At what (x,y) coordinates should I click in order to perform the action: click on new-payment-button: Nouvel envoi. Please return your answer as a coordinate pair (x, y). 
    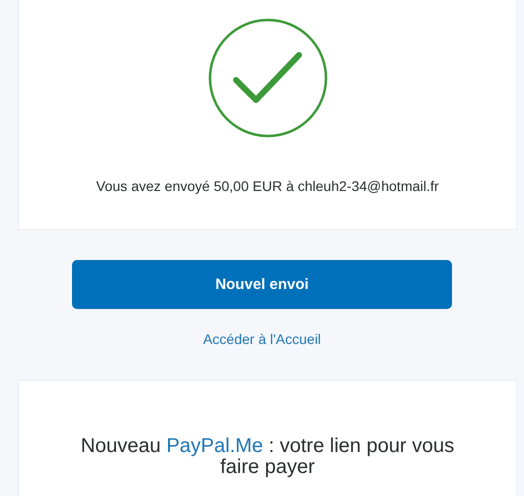
    Looking at the image, I should click on (262, 284).